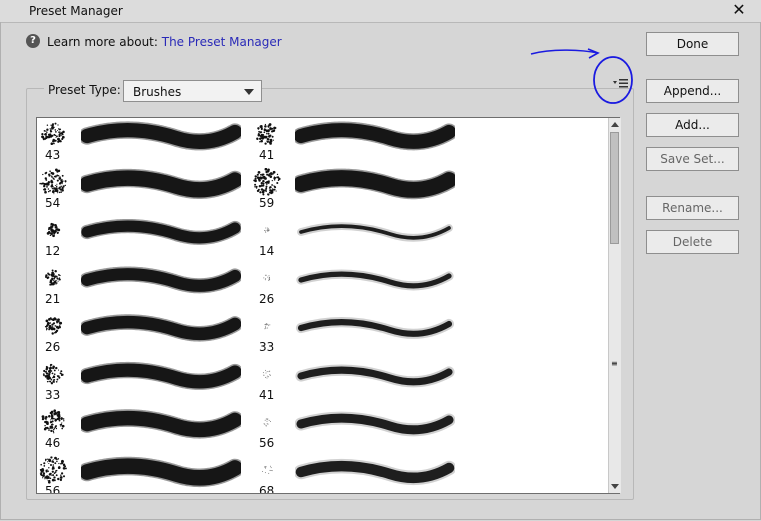 This screenshot has width=761, height=521. I want to click on brush-preset-item: 43, so click(139, 144).